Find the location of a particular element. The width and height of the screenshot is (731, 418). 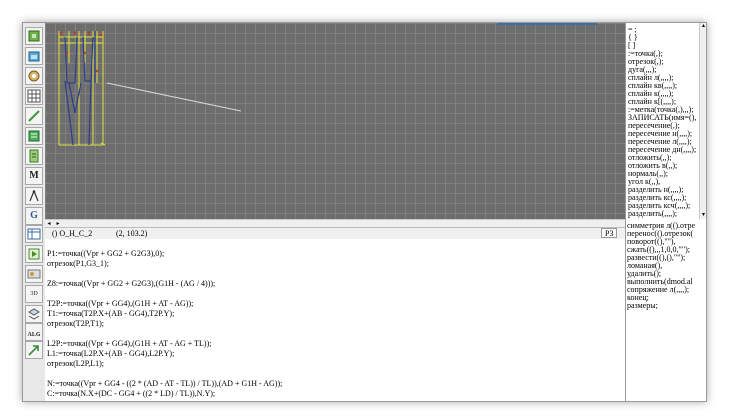

code-line: T1:=точка(T2P.X+(AB - GG4),T2P.Y); is located at coordinates (111, 313).